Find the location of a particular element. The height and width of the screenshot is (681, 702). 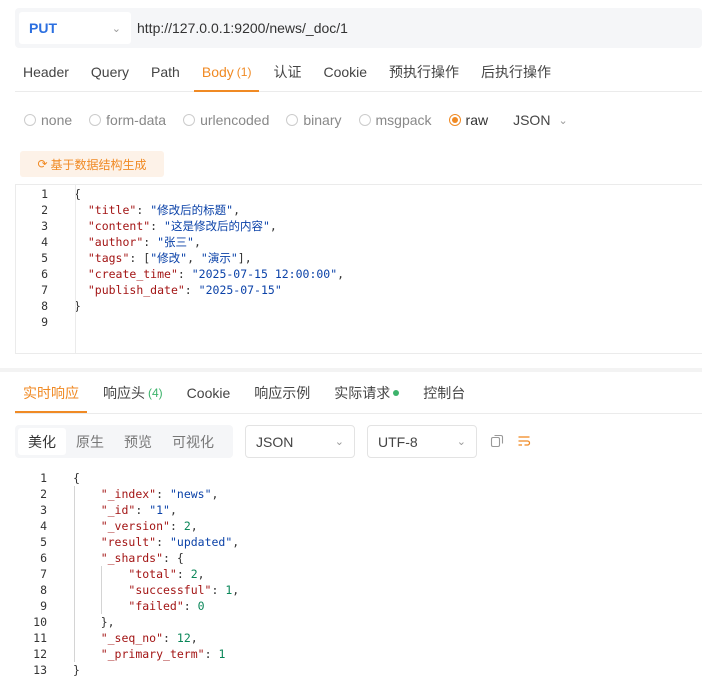

code-line: 3 "_id": "1", is located at coordinates (358, 510).